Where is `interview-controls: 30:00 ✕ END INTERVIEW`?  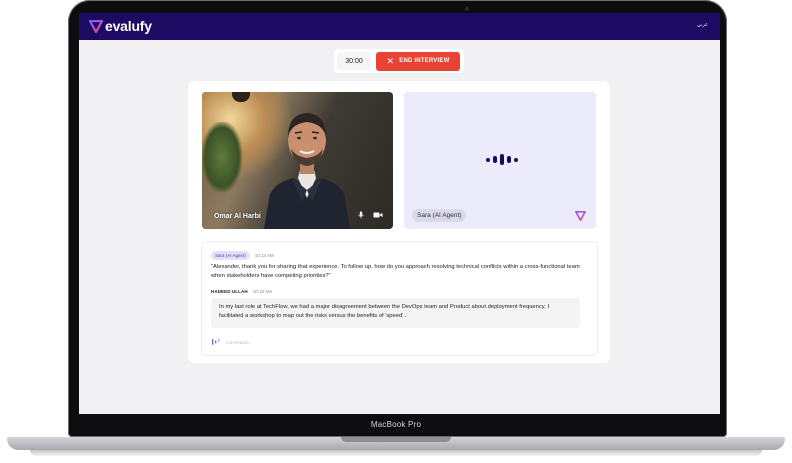 interview-controls: 30:00 ✕ END INTERVIEW is located at coordinates (399, 61).